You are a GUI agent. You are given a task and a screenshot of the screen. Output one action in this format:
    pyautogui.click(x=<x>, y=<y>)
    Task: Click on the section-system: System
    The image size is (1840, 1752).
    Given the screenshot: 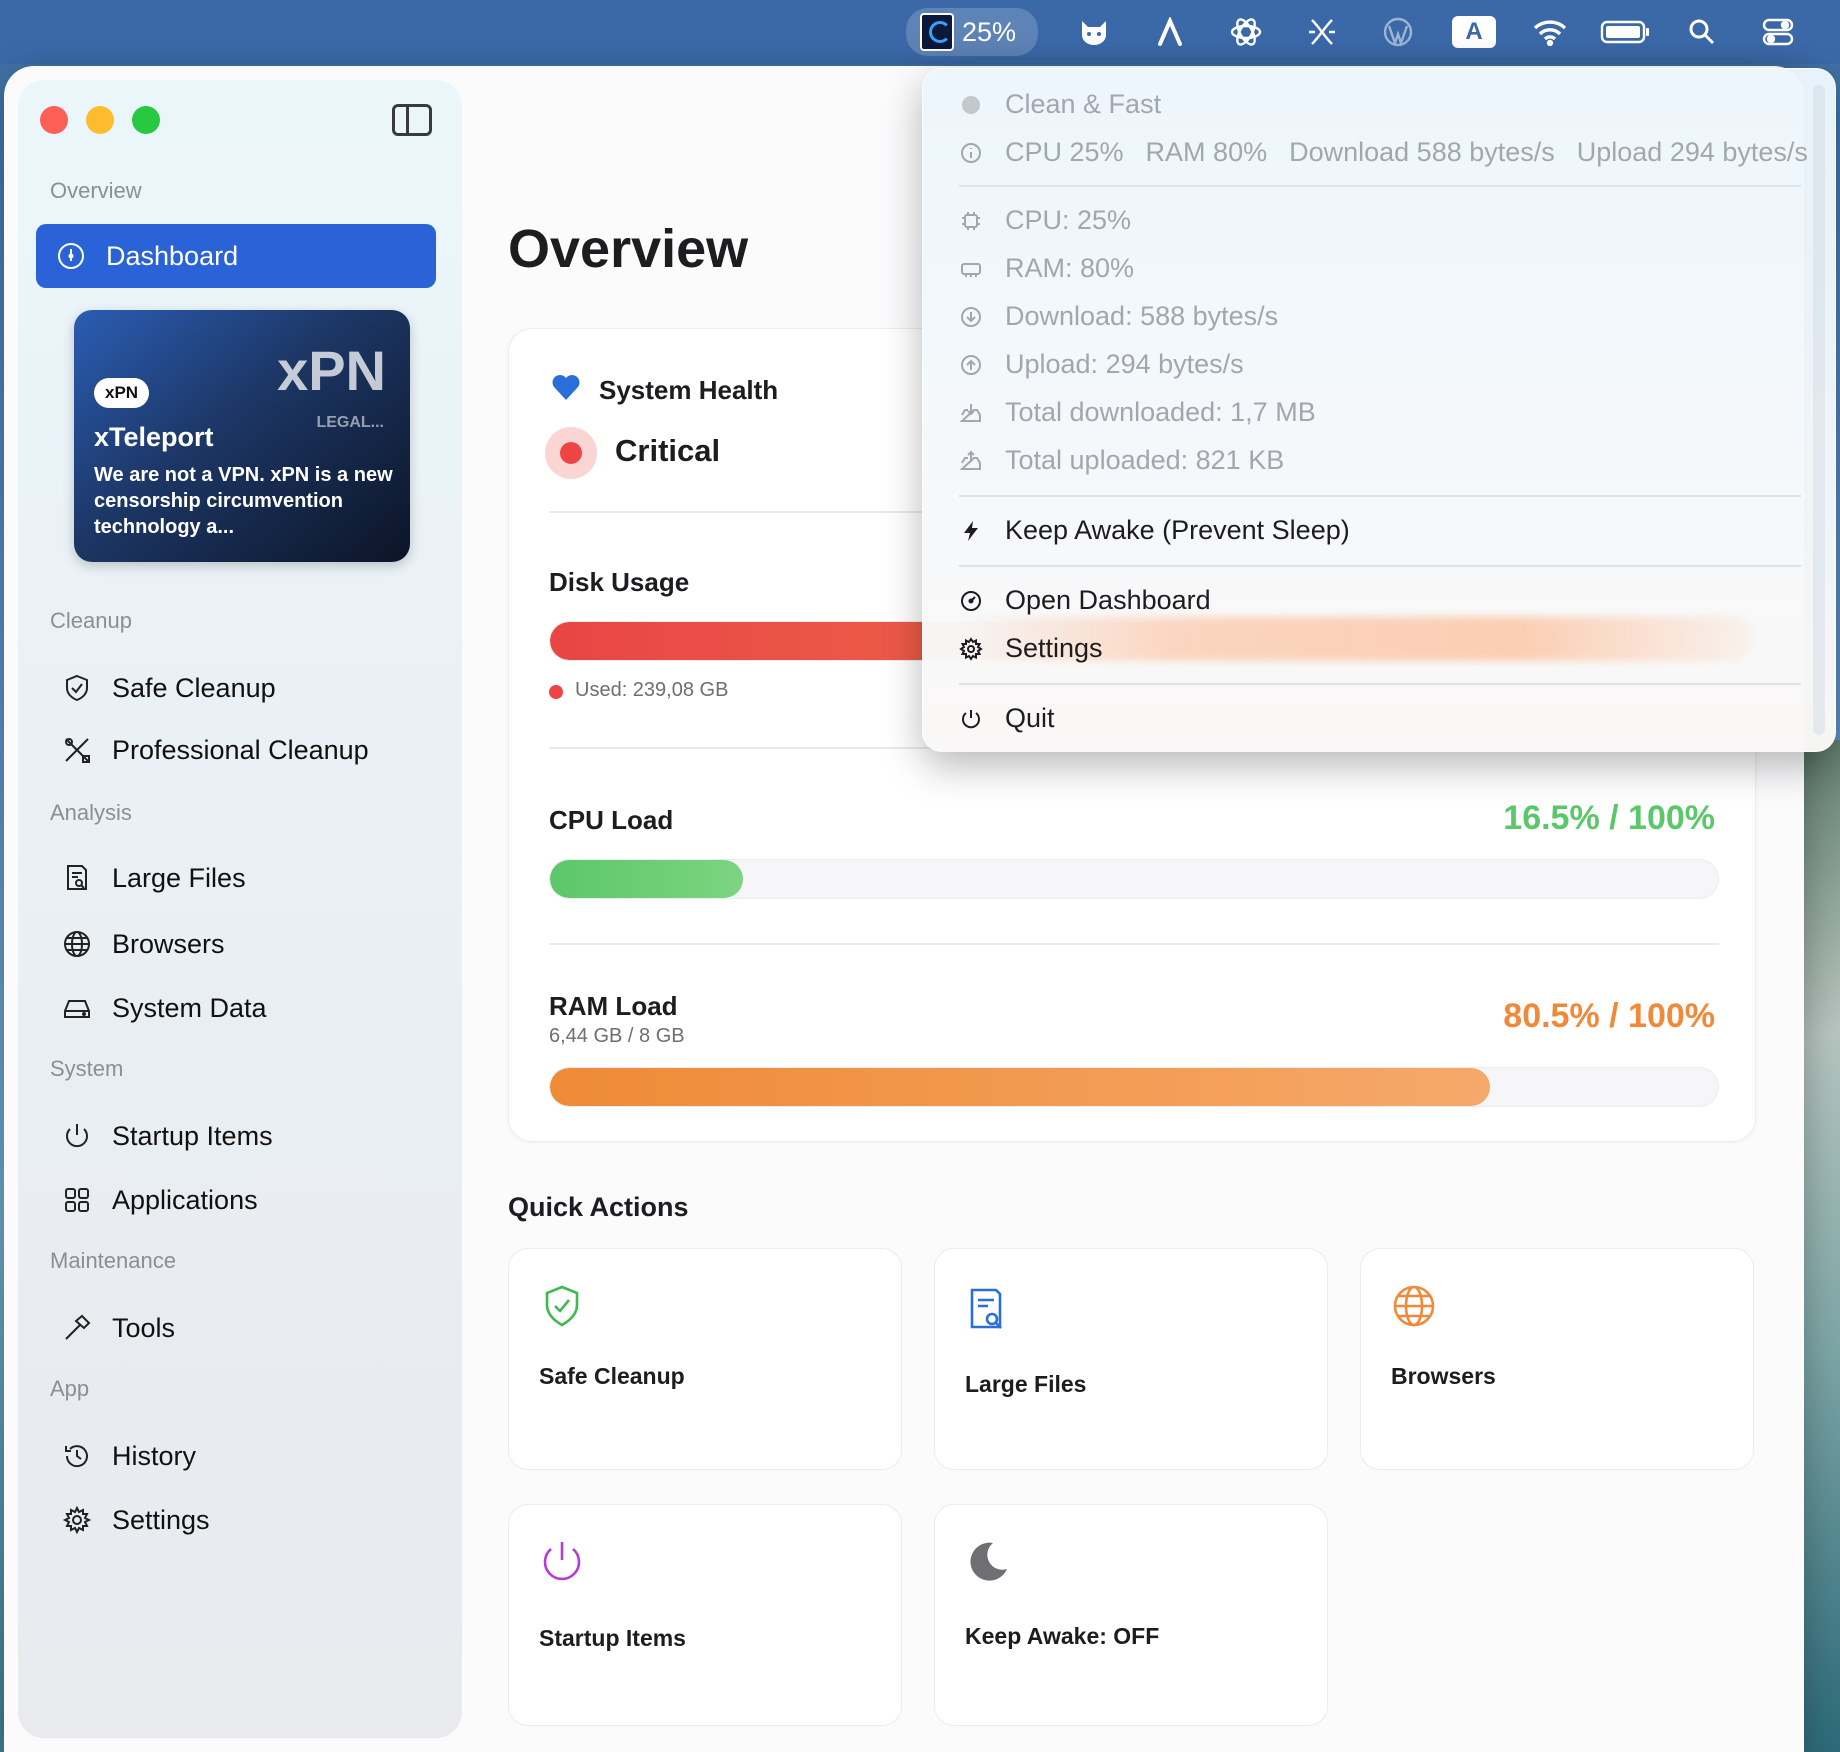 What is the action you would take?
    pyautogui.click(x=87, y=1068)
    